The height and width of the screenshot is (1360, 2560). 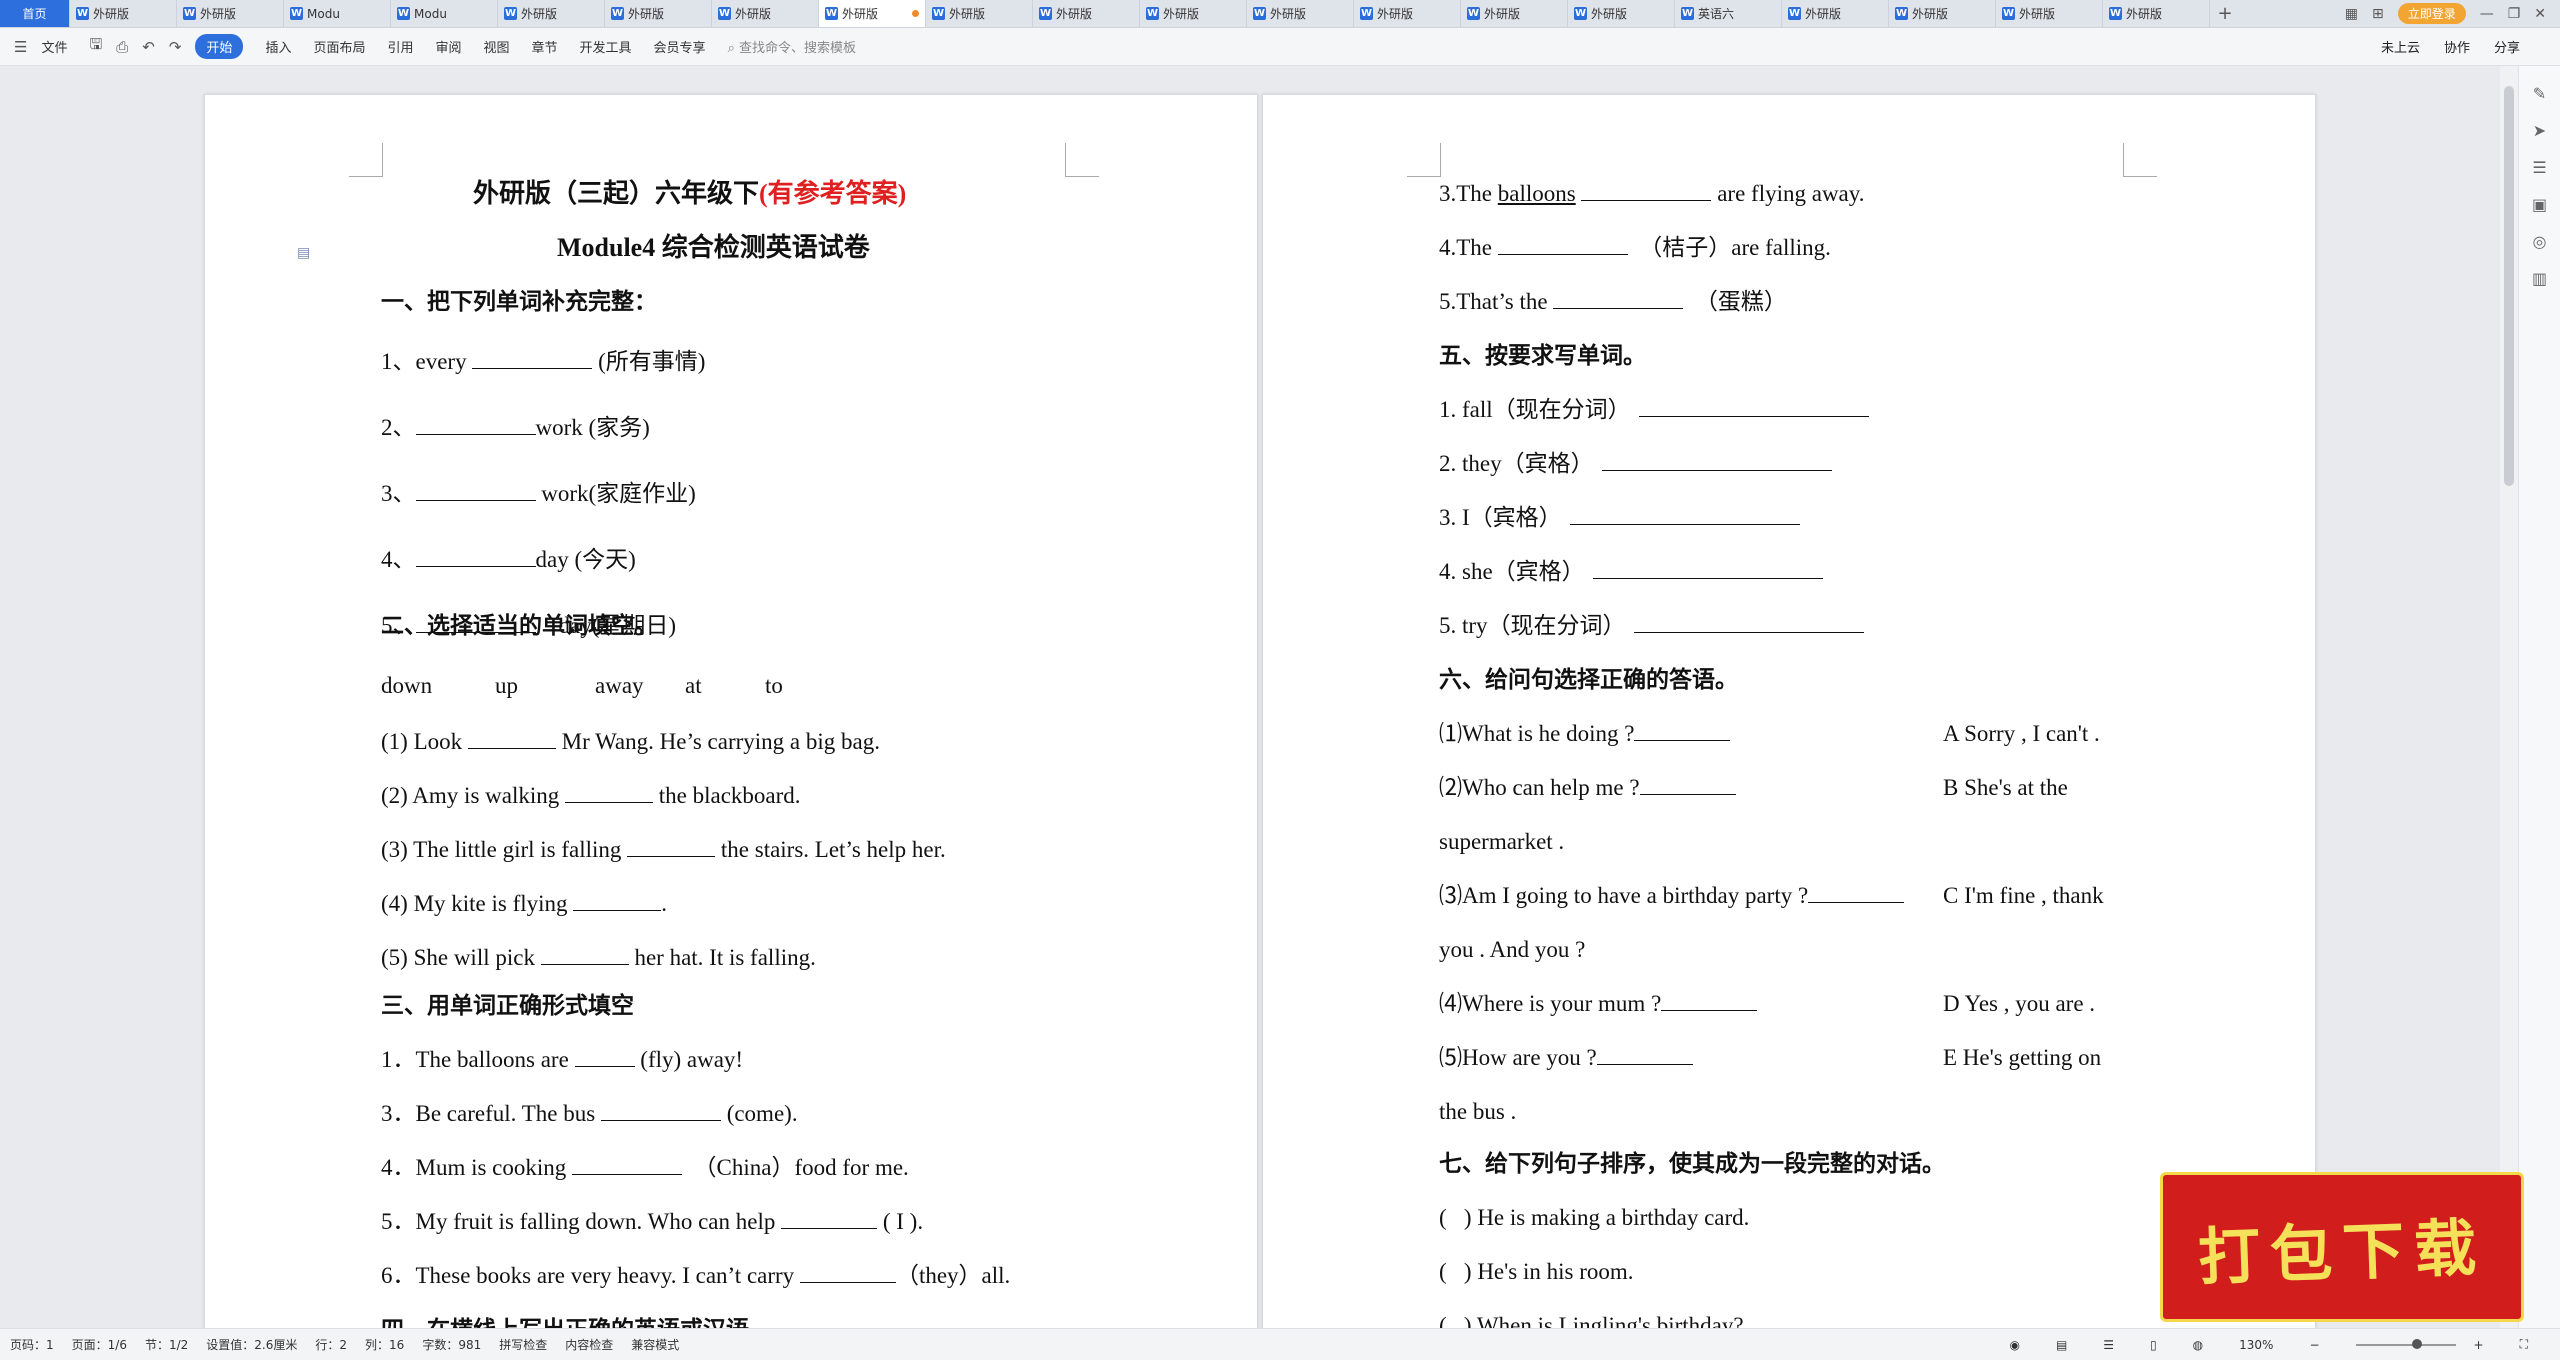 What do you see at coordinates (523, 1344) in the screenshot?
I see `spell-check-button: 拼写检查` at bounding box center [523, 1344].